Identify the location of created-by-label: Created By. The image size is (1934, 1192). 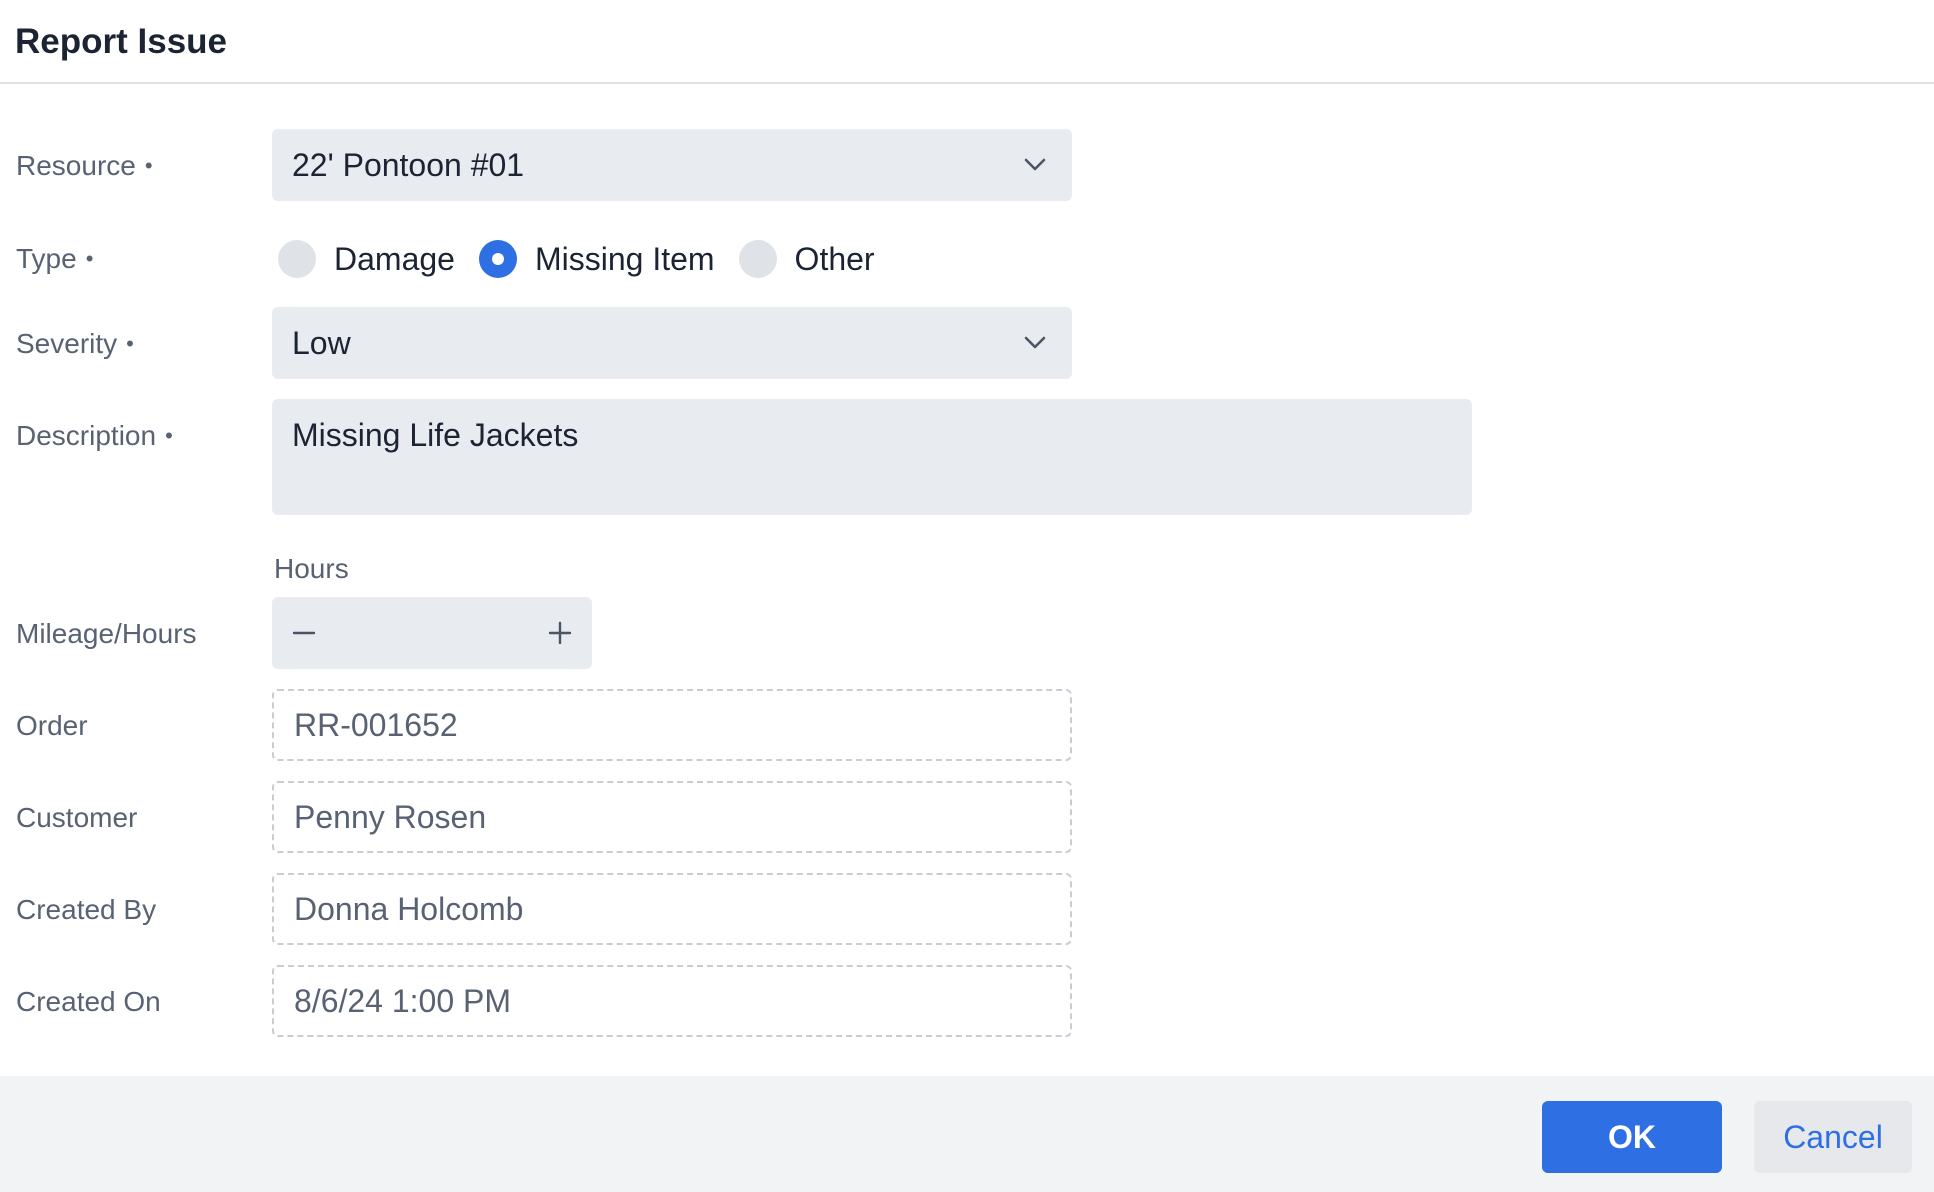
(86, 909).